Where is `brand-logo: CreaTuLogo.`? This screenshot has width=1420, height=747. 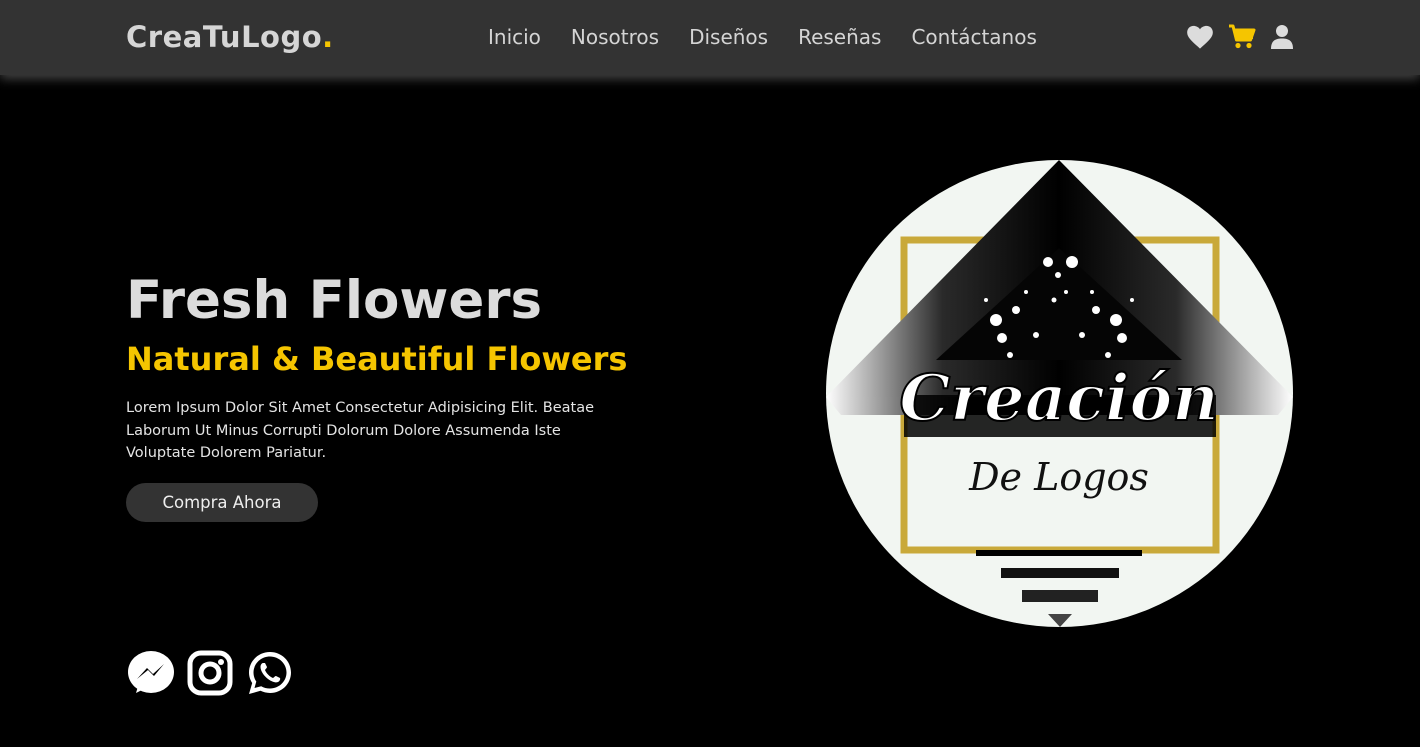 brand-logo: CreaTuLogo. is located at coordinates (230, 37).